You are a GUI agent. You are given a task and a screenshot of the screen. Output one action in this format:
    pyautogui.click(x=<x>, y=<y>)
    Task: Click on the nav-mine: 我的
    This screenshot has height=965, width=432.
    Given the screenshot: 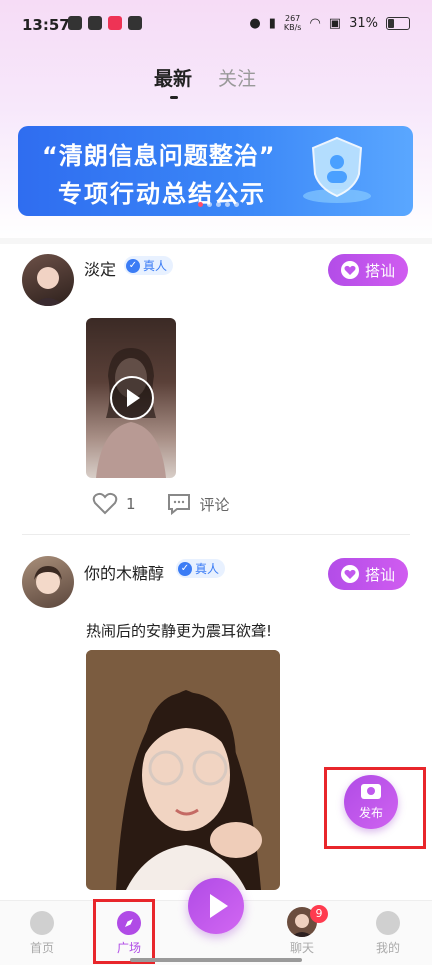 What is the action you would take?
    pyautogui.click(x=388, y=933)
    